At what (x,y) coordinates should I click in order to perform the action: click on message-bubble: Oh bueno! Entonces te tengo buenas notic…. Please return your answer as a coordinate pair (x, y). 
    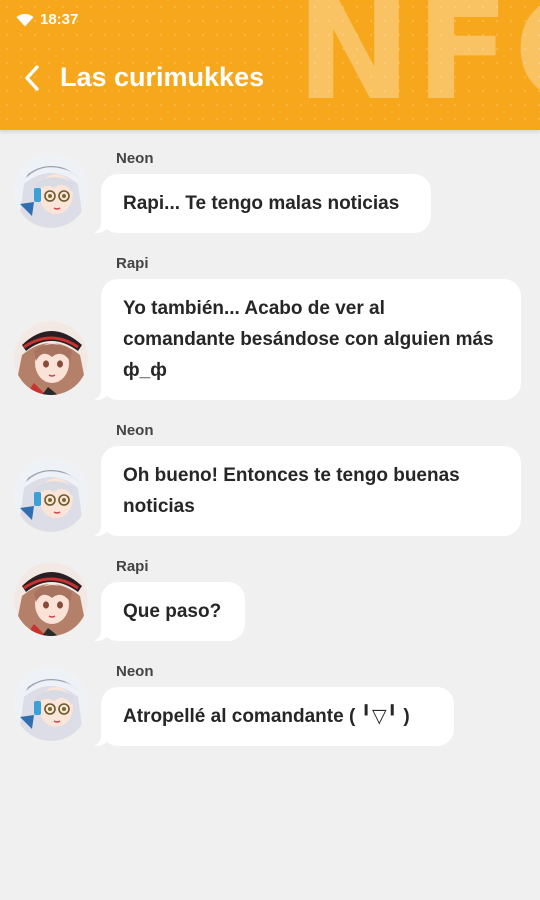
    Looking at the image, I should click on (304, 491).